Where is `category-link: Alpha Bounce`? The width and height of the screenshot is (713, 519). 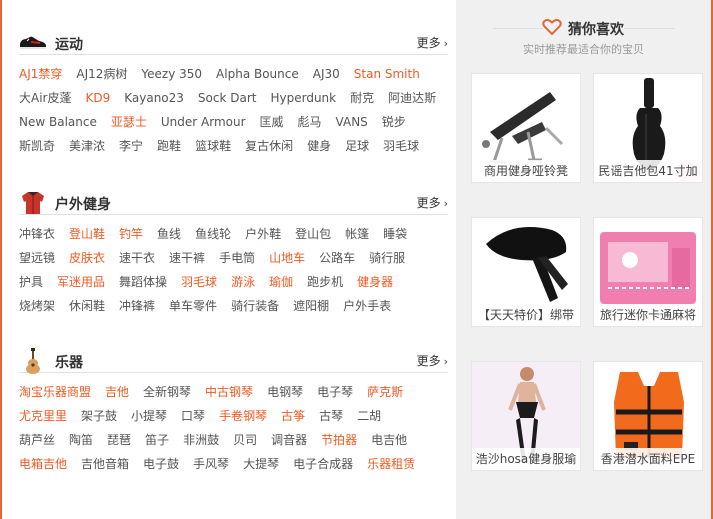 category-link: Alpha Bounce is located at coordinates (257, 74).